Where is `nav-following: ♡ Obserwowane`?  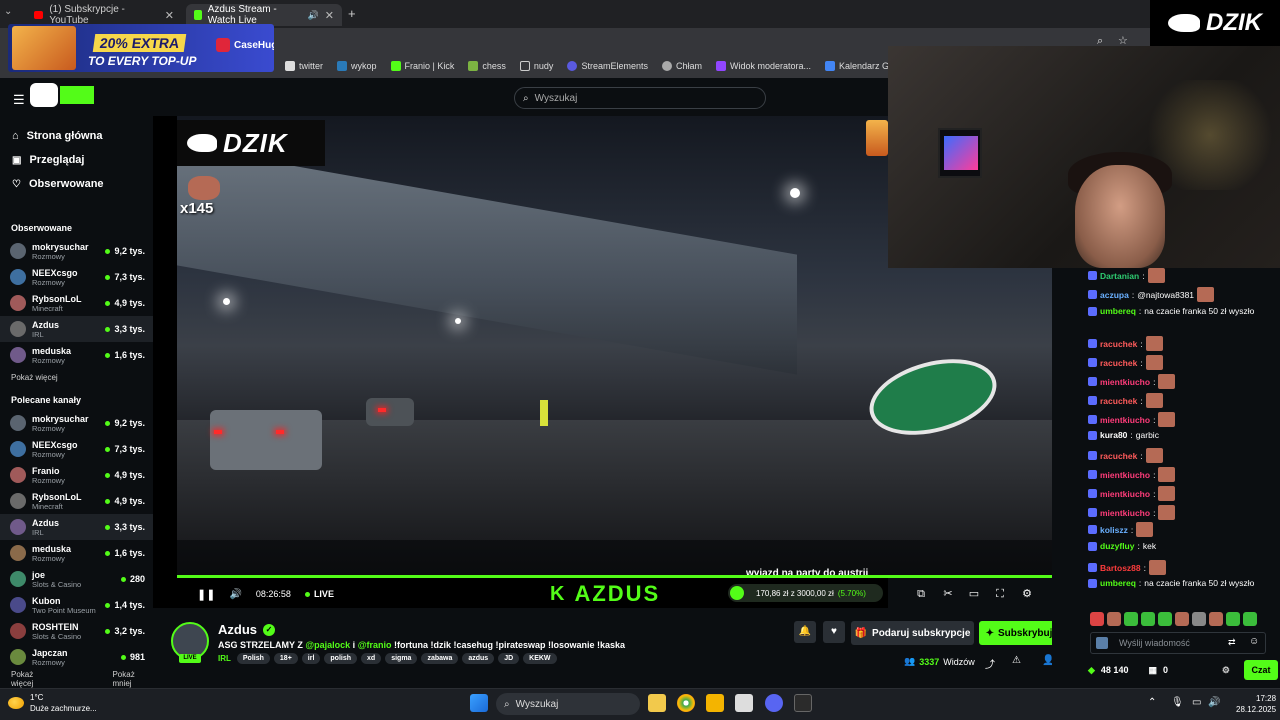 nav-following: ♡ Obserwowane is located at coordinates (76, 184).